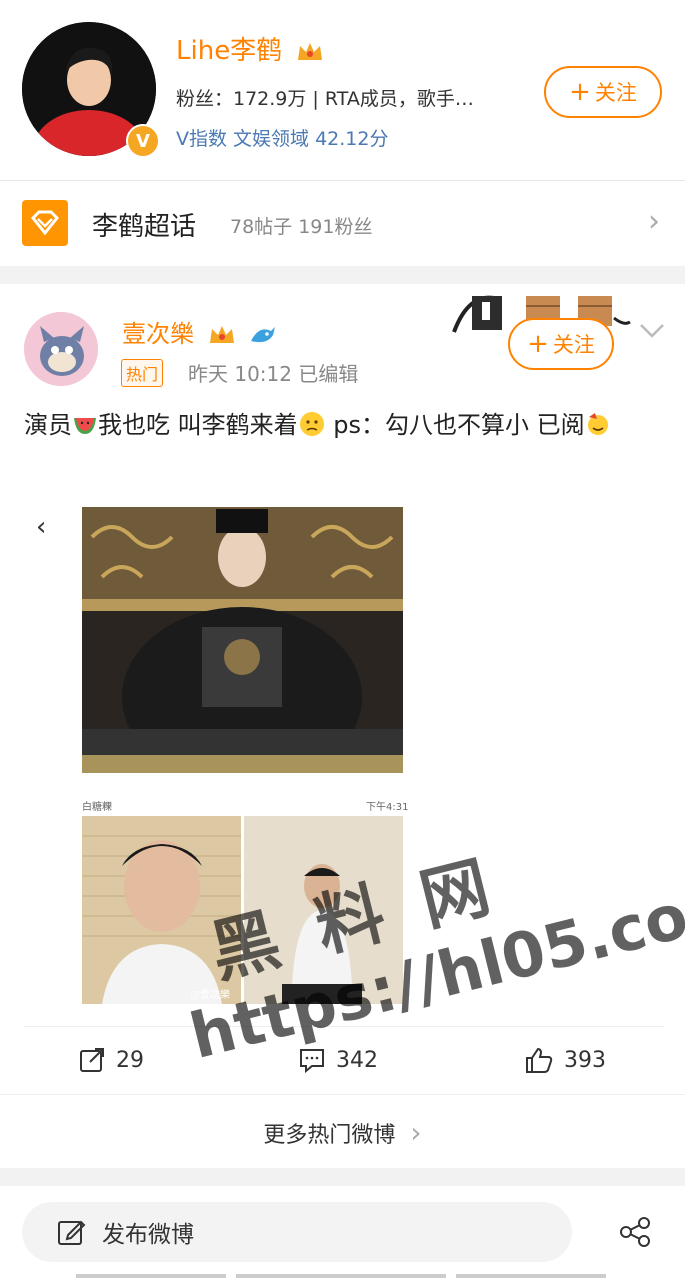  I want to click on repost-count: 29, so click(130, 1060).